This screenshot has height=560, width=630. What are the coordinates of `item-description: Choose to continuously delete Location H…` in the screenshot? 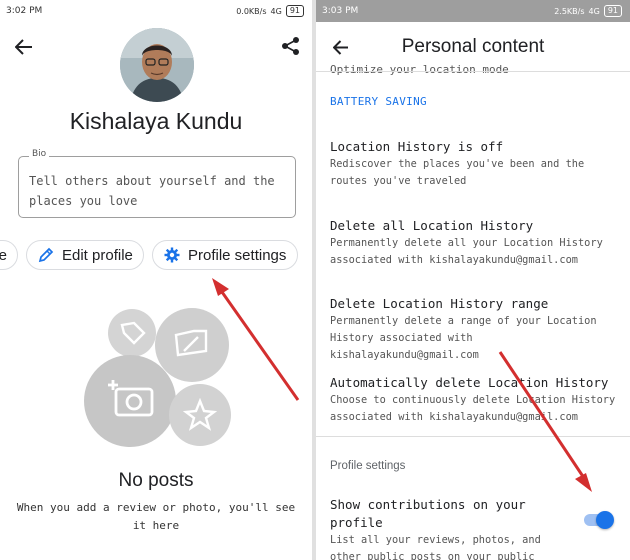 It's located at (473, 408).